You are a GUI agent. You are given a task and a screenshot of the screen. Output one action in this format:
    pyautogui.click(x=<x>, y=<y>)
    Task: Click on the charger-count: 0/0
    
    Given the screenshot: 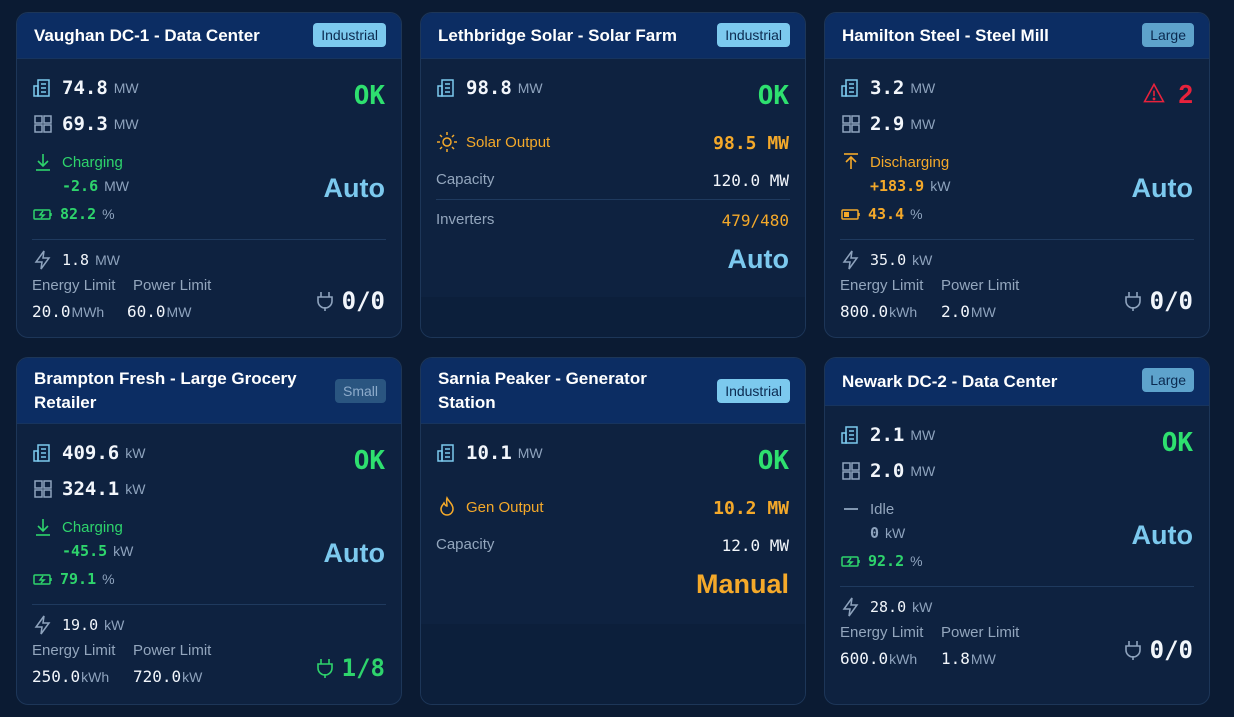 What is the action you would take?
    pyautogui.click(x=1171, y=301)
    